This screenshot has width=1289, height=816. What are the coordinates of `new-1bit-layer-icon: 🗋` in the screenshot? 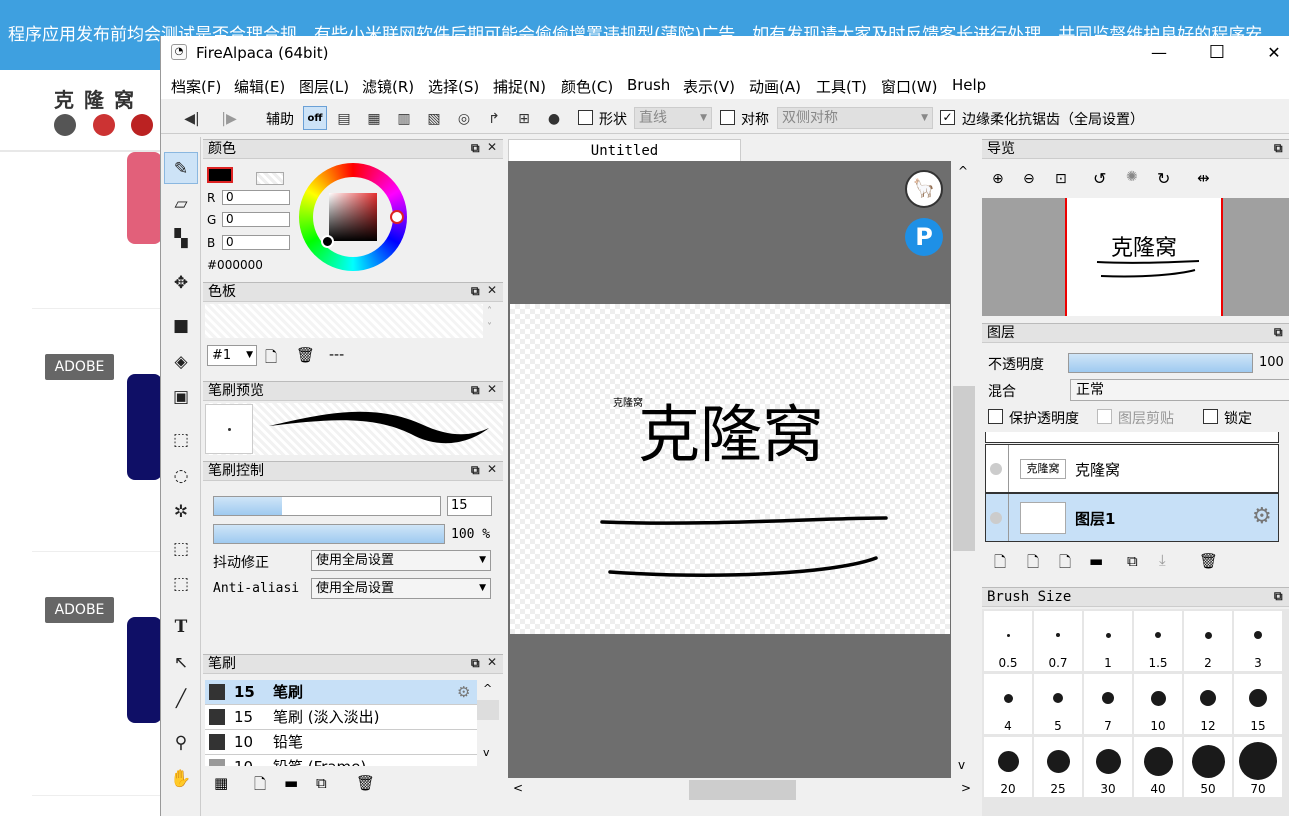 It's located at (1065, 564).